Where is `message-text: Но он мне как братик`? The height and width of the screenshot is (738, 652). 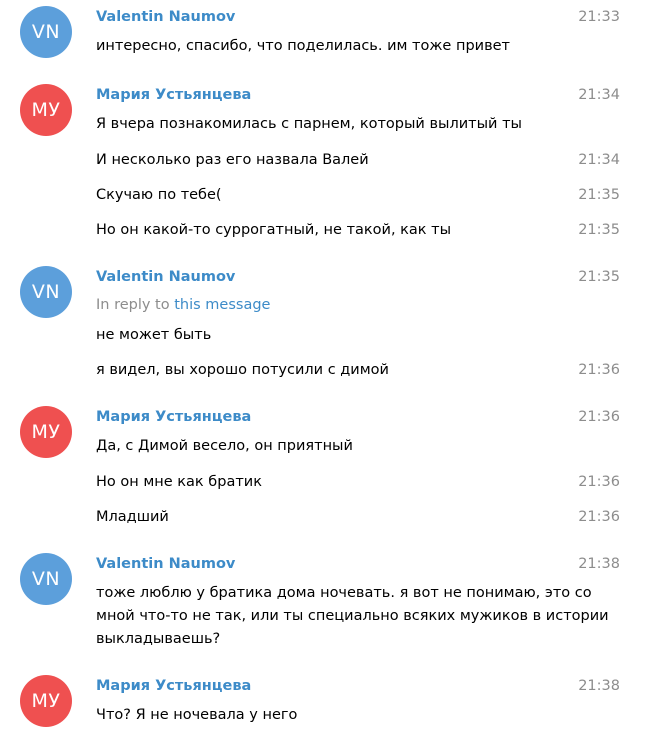 message-text: Но он мне как братик is located at coordinates (179, 482).